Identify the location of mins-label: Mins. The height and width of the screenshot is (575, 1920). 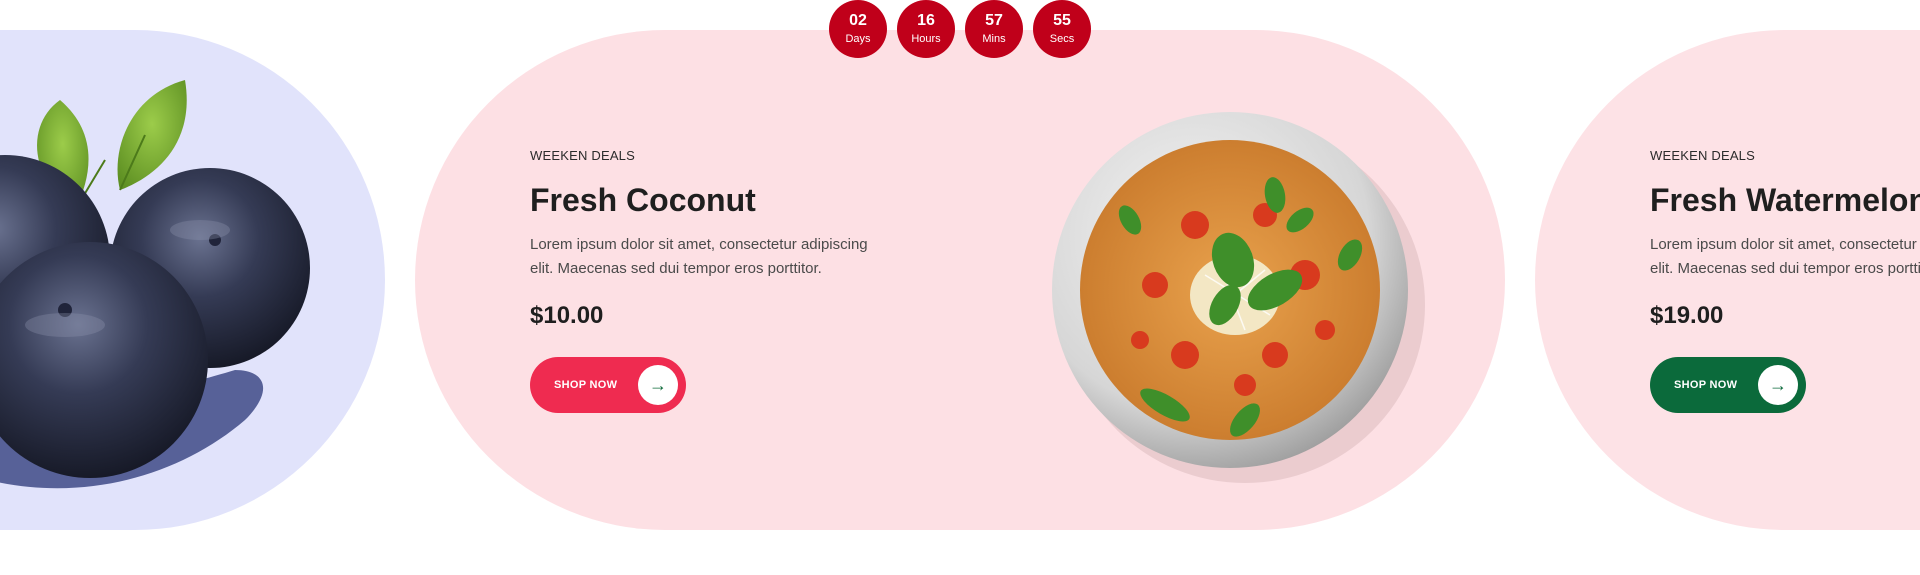
(994, 39).